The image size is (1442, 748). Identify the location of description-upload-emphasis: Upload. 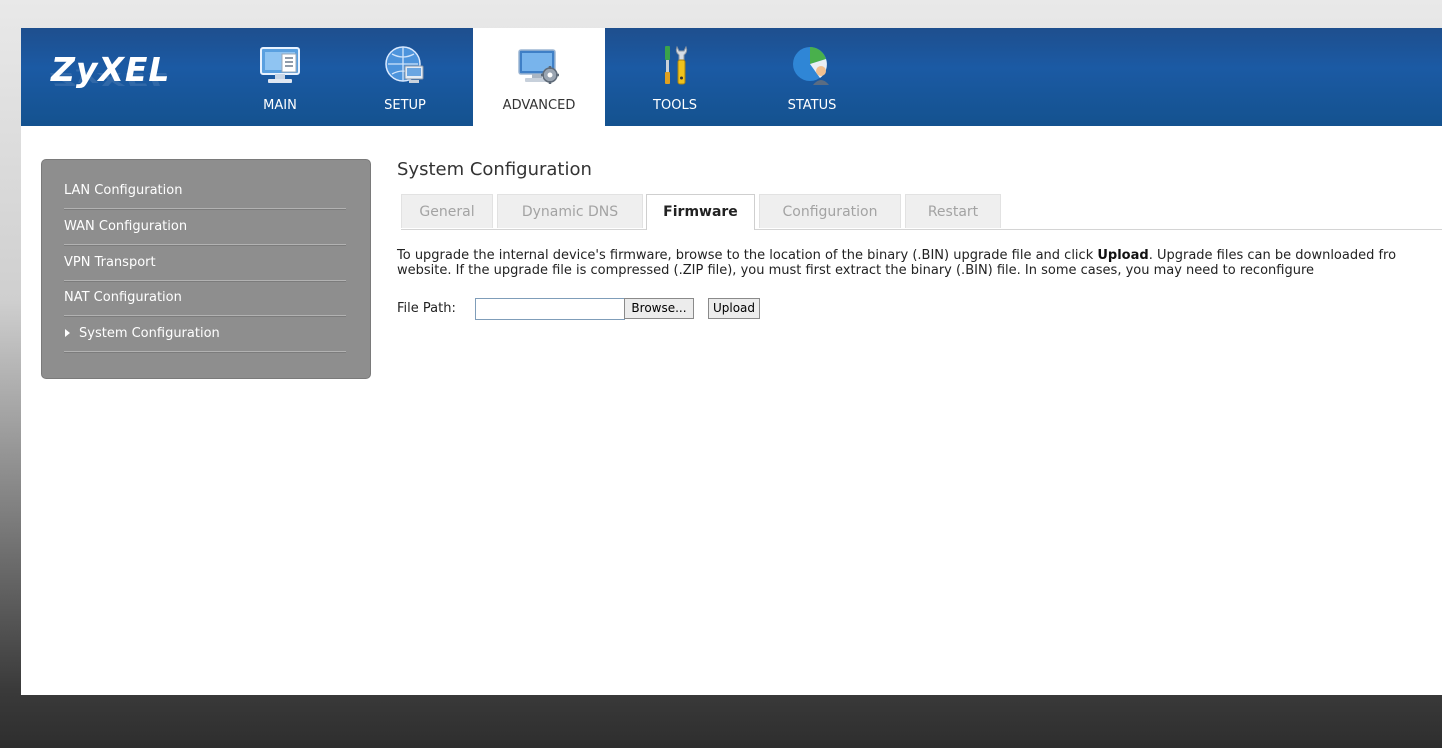
(1123, 255).